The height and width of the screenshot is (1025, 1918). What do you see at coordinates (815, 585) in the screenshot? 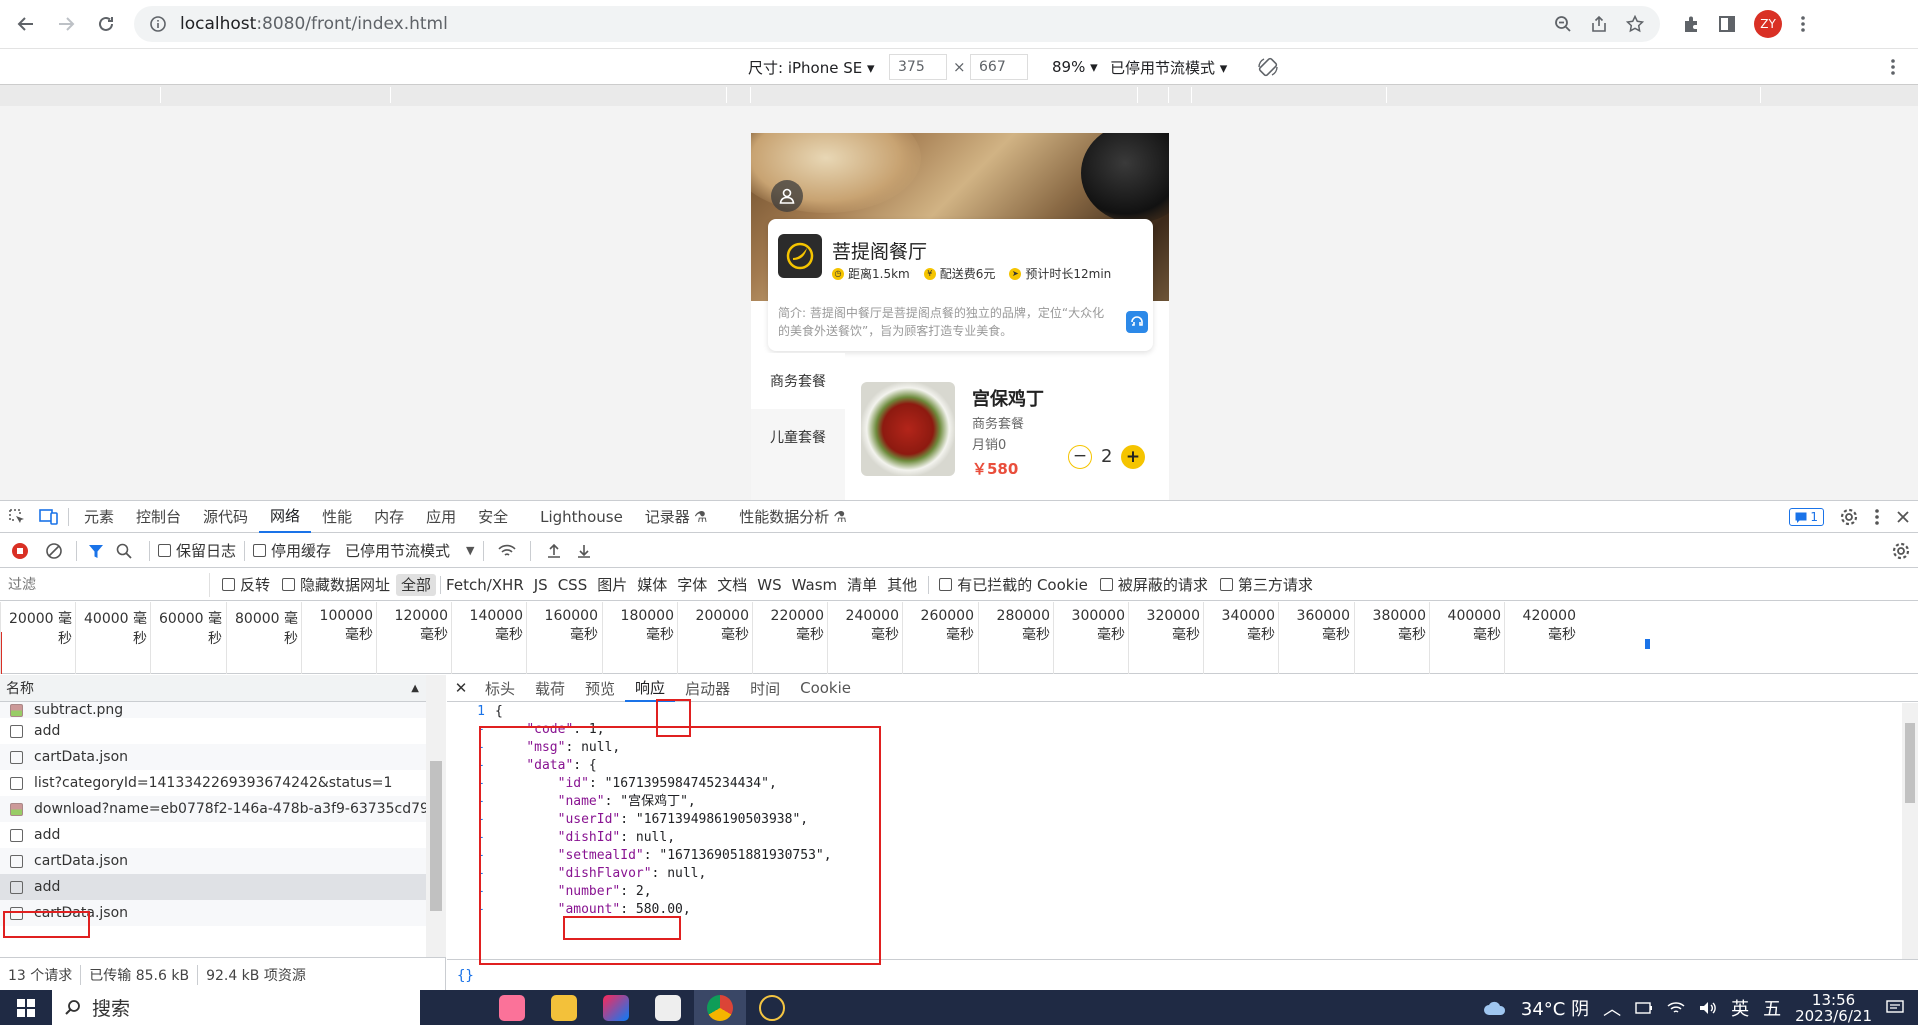
I see `filter-type-wasm: Wasm` at bounding box center [815, 585].